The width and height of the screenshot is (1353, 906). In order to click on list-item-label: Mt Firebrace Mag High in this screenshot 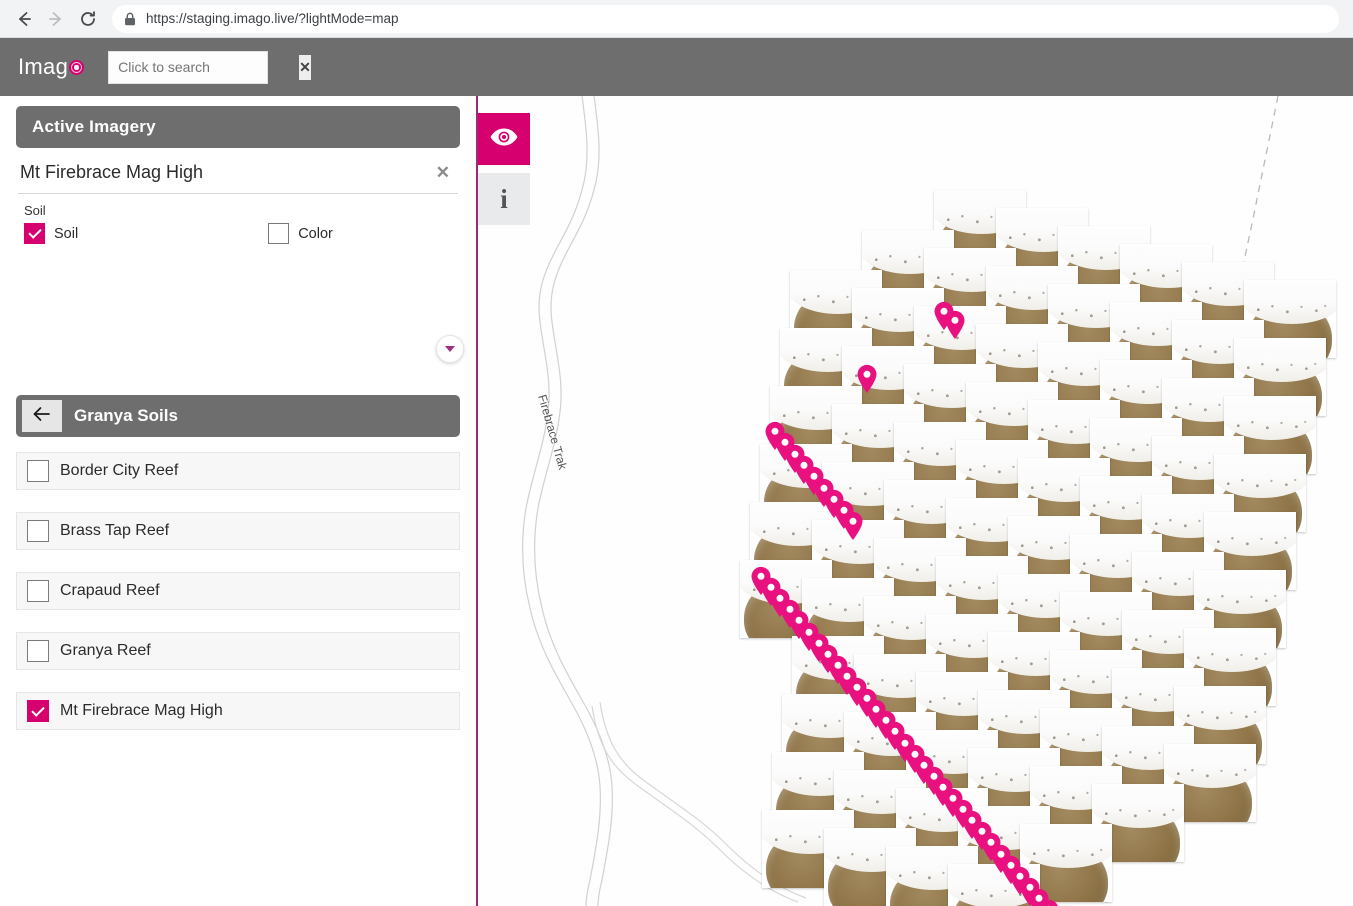, I will do `click(141, 710)`.